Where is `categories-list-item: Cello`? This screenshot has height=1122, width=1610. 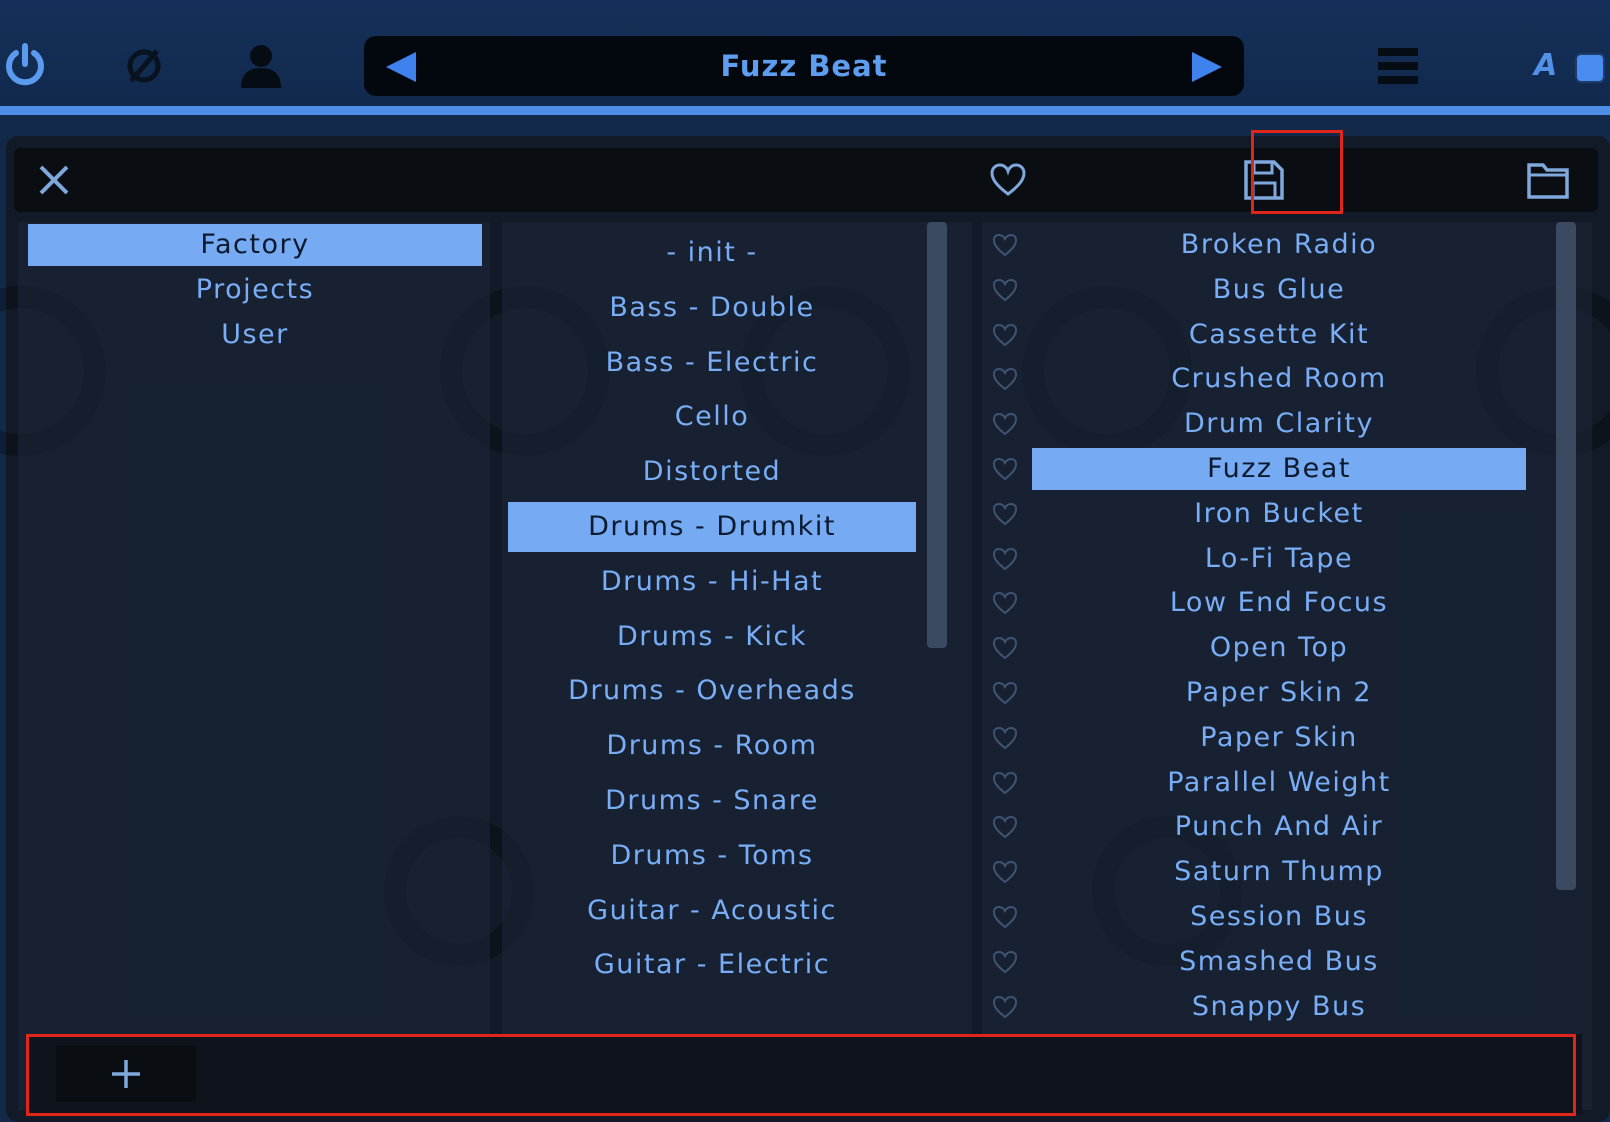 categories-list-item: Cello is located at coordinates (712, 417).